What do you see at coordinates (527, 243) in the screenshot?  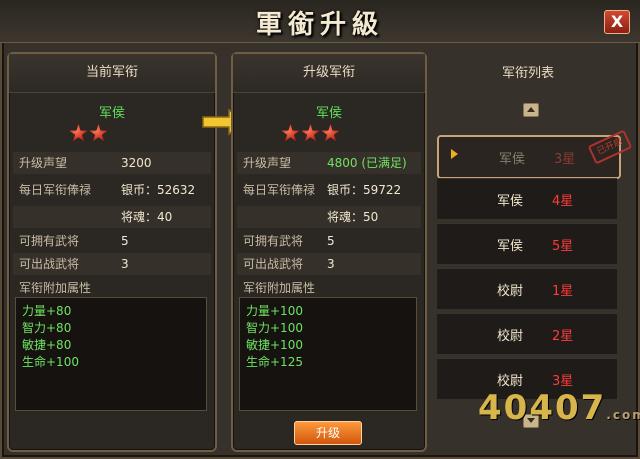 I see `rank-list-item: 军侯 5星` at bounding box center [527, 243].